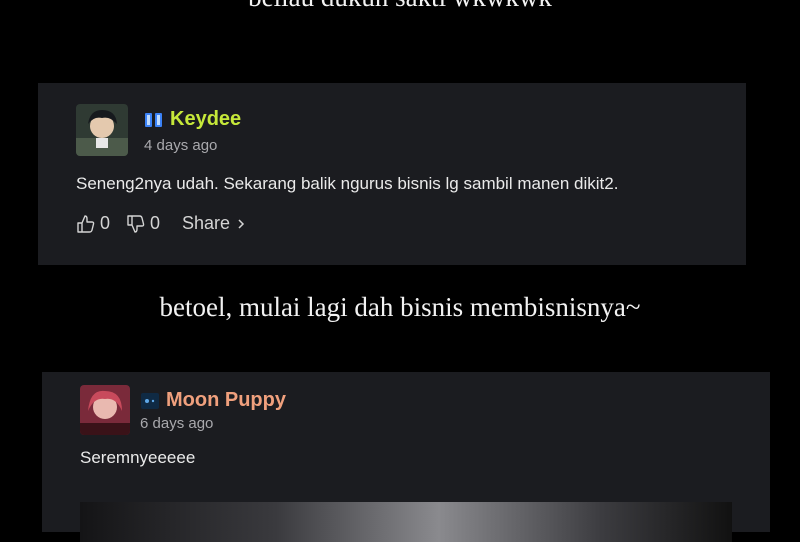 This screenshot has height=542, width=800. What do you see at coordinates (205, 119) in the screenshot?
I see `username: Keydee` at bounding box center [205, 119].